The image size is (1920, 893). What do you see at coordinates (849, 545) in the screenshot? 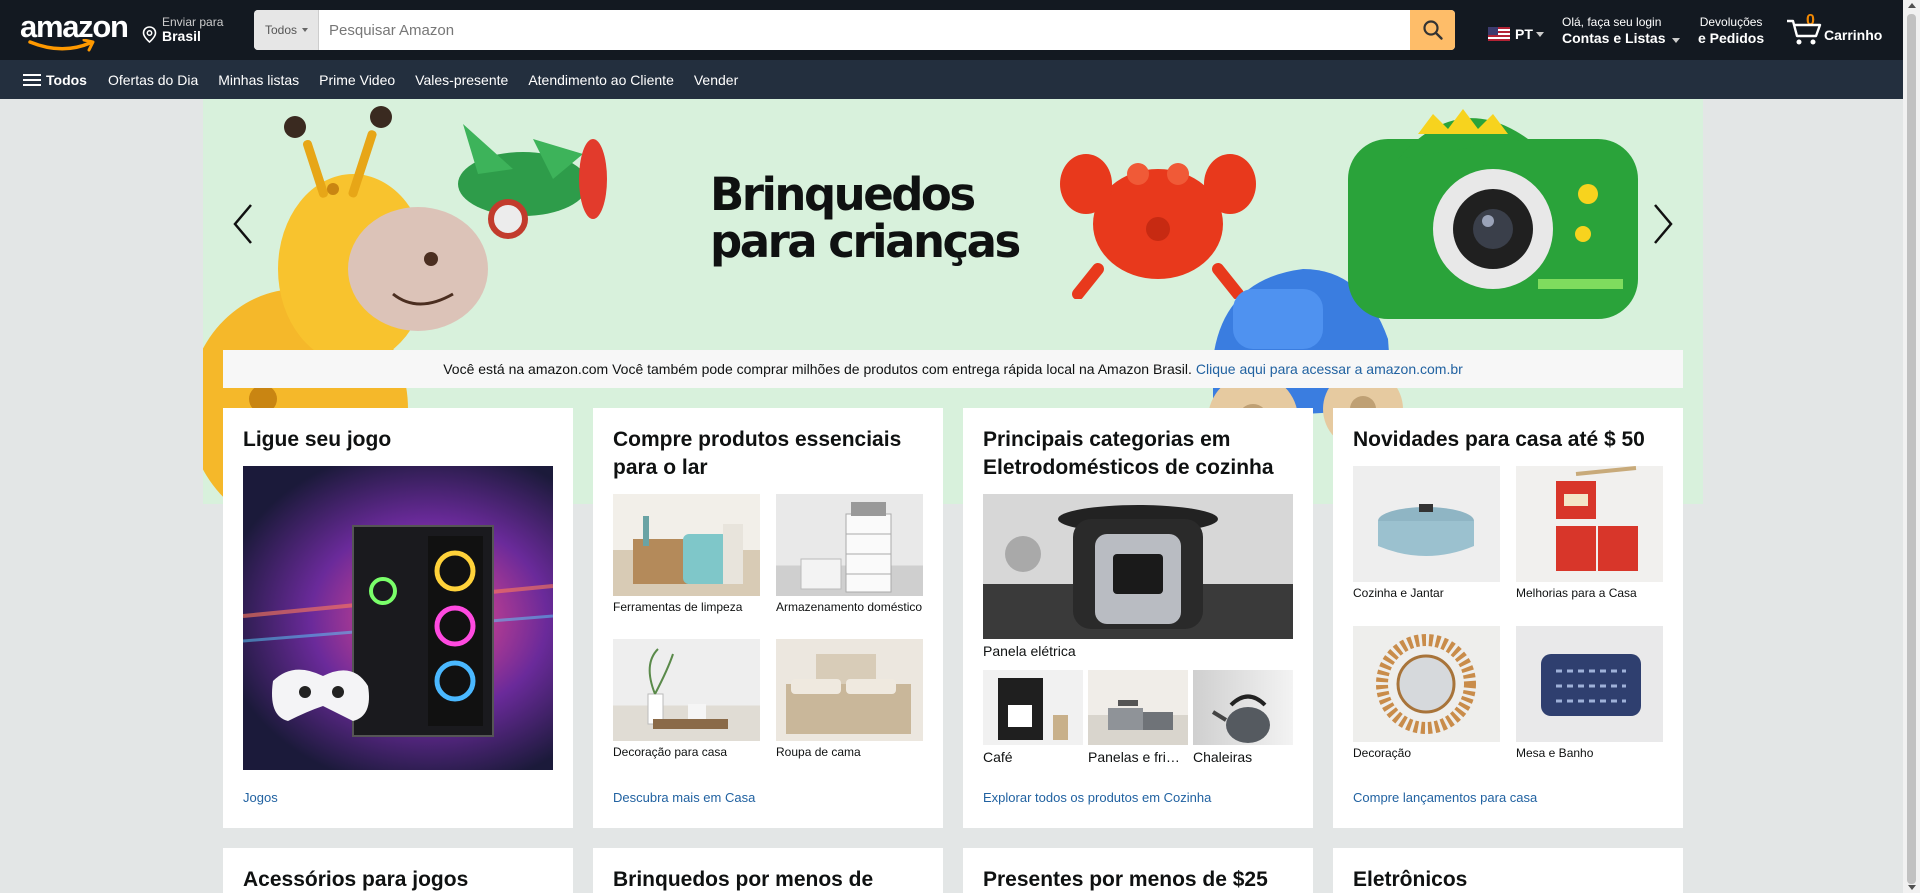
I see `home-storage-image` at bounding box center [849, 545].